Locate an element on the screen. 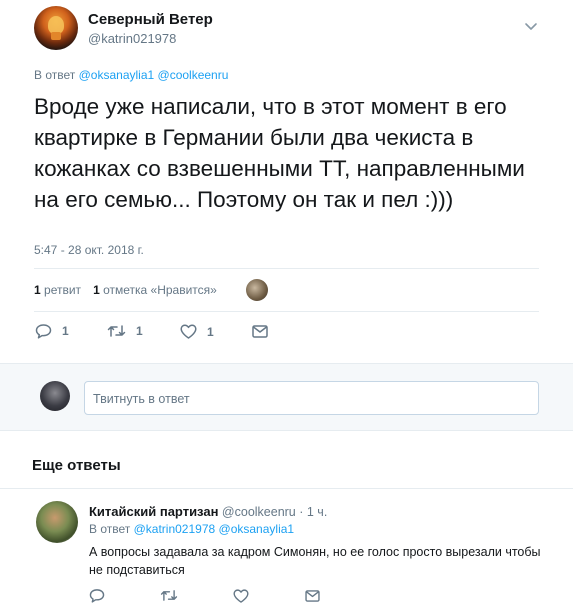  reply-reply-button is located at coordinates (97, 595).